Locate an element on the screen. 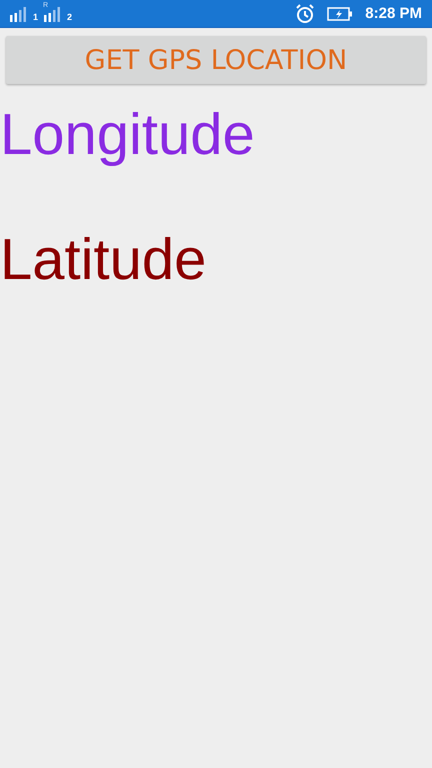  battery-charging-icon is located at coordinates (340, 13).